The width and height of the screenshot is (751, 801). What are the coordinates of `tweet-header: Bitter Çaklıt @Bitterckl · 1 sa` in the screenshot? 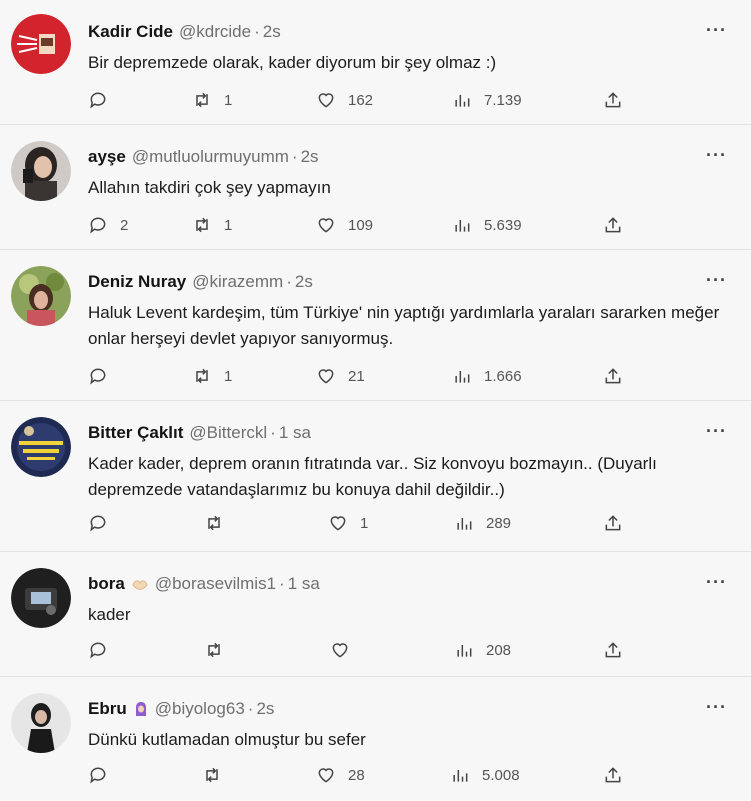 It's located at (199, 433).